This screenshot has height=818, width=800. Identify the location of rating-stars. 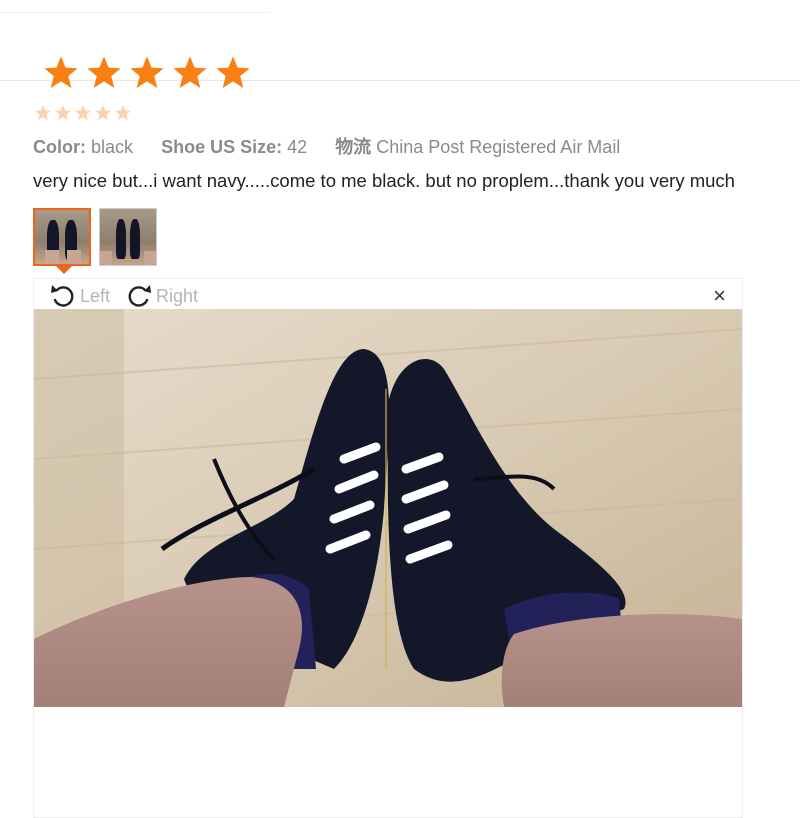
(147, 73).